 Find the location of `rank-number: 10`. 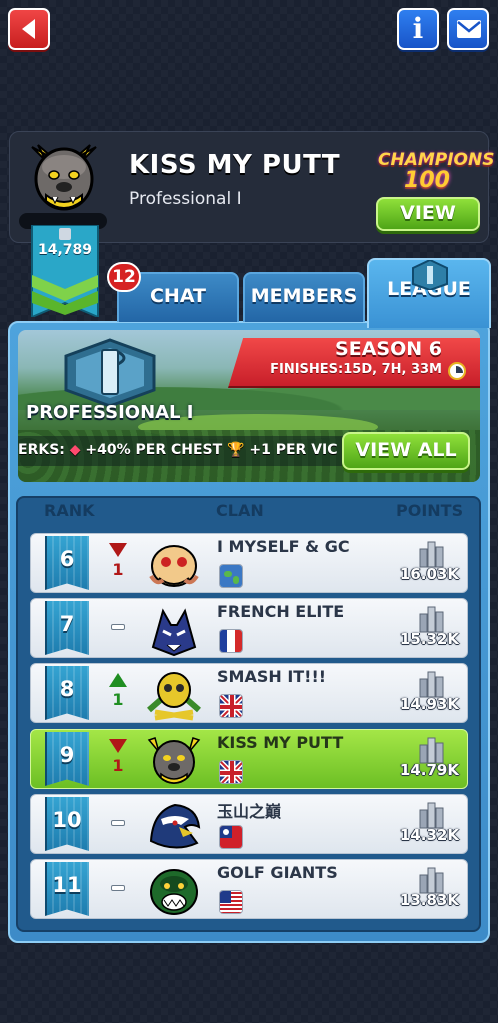

rank-number: 10 is located at coordinates (67, 820).